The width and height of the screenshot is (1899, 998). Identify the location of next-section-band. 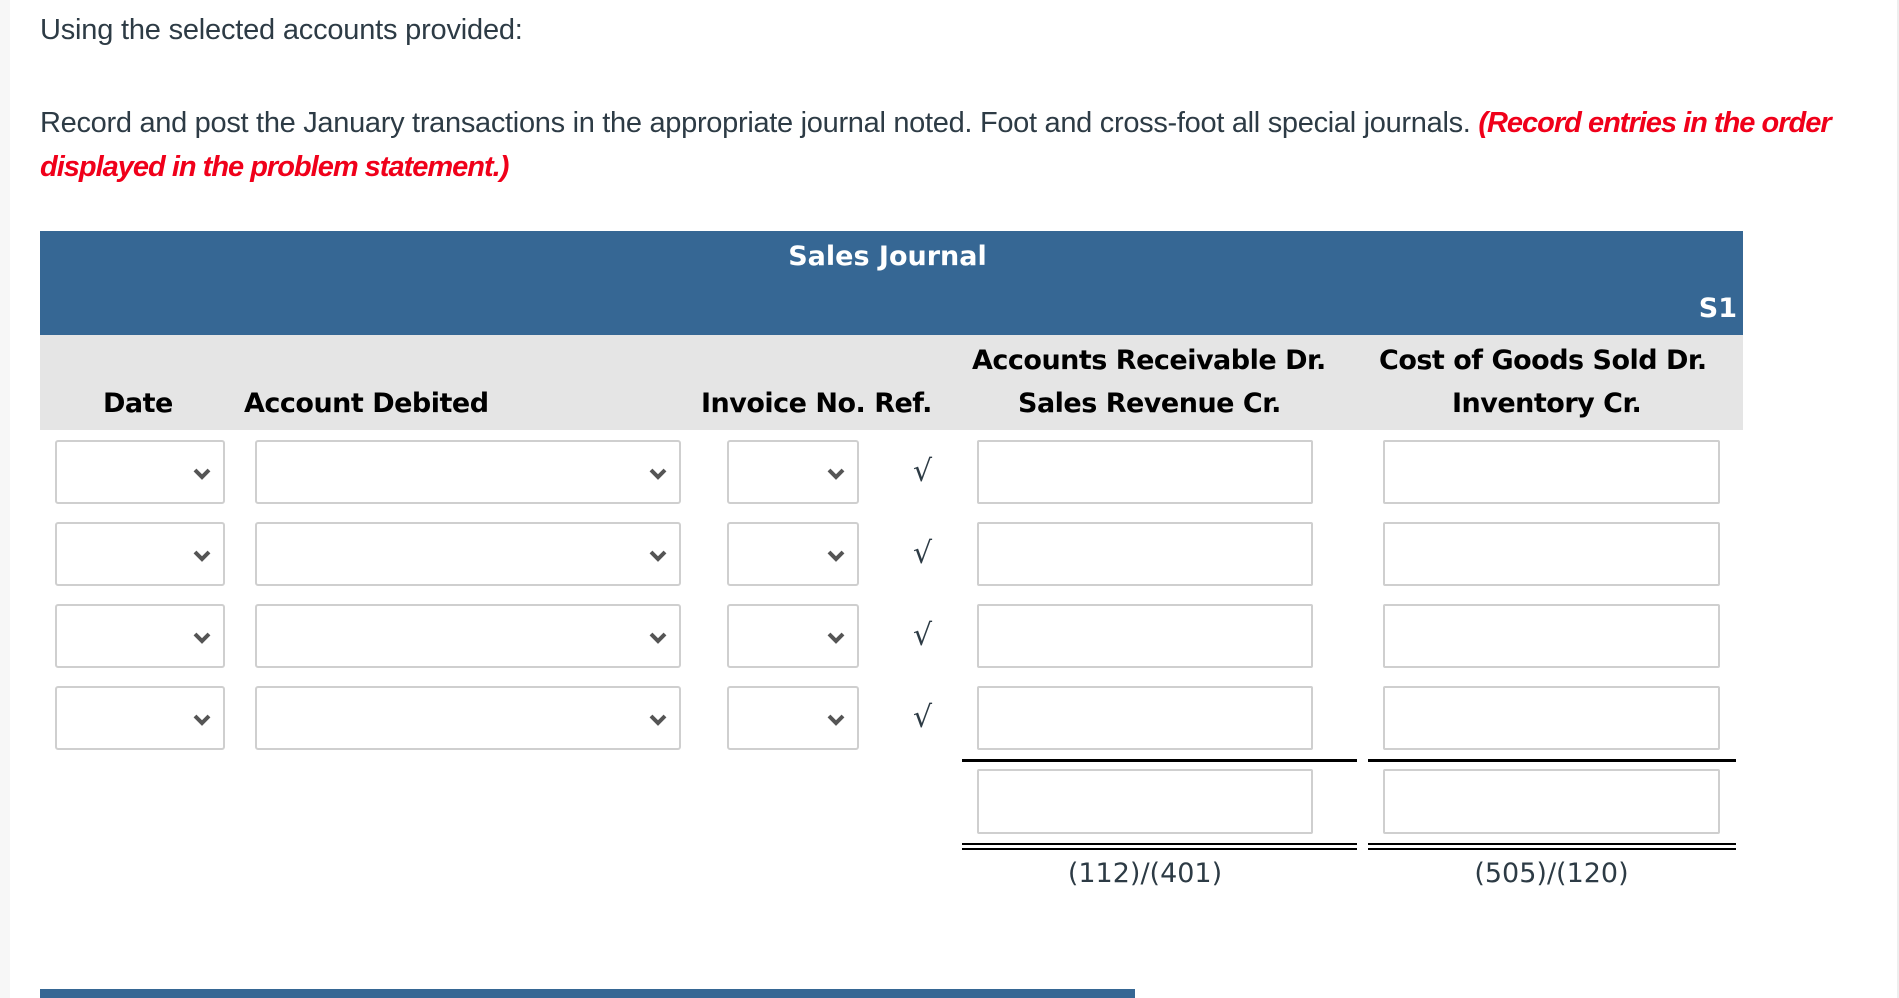
(587, 993).